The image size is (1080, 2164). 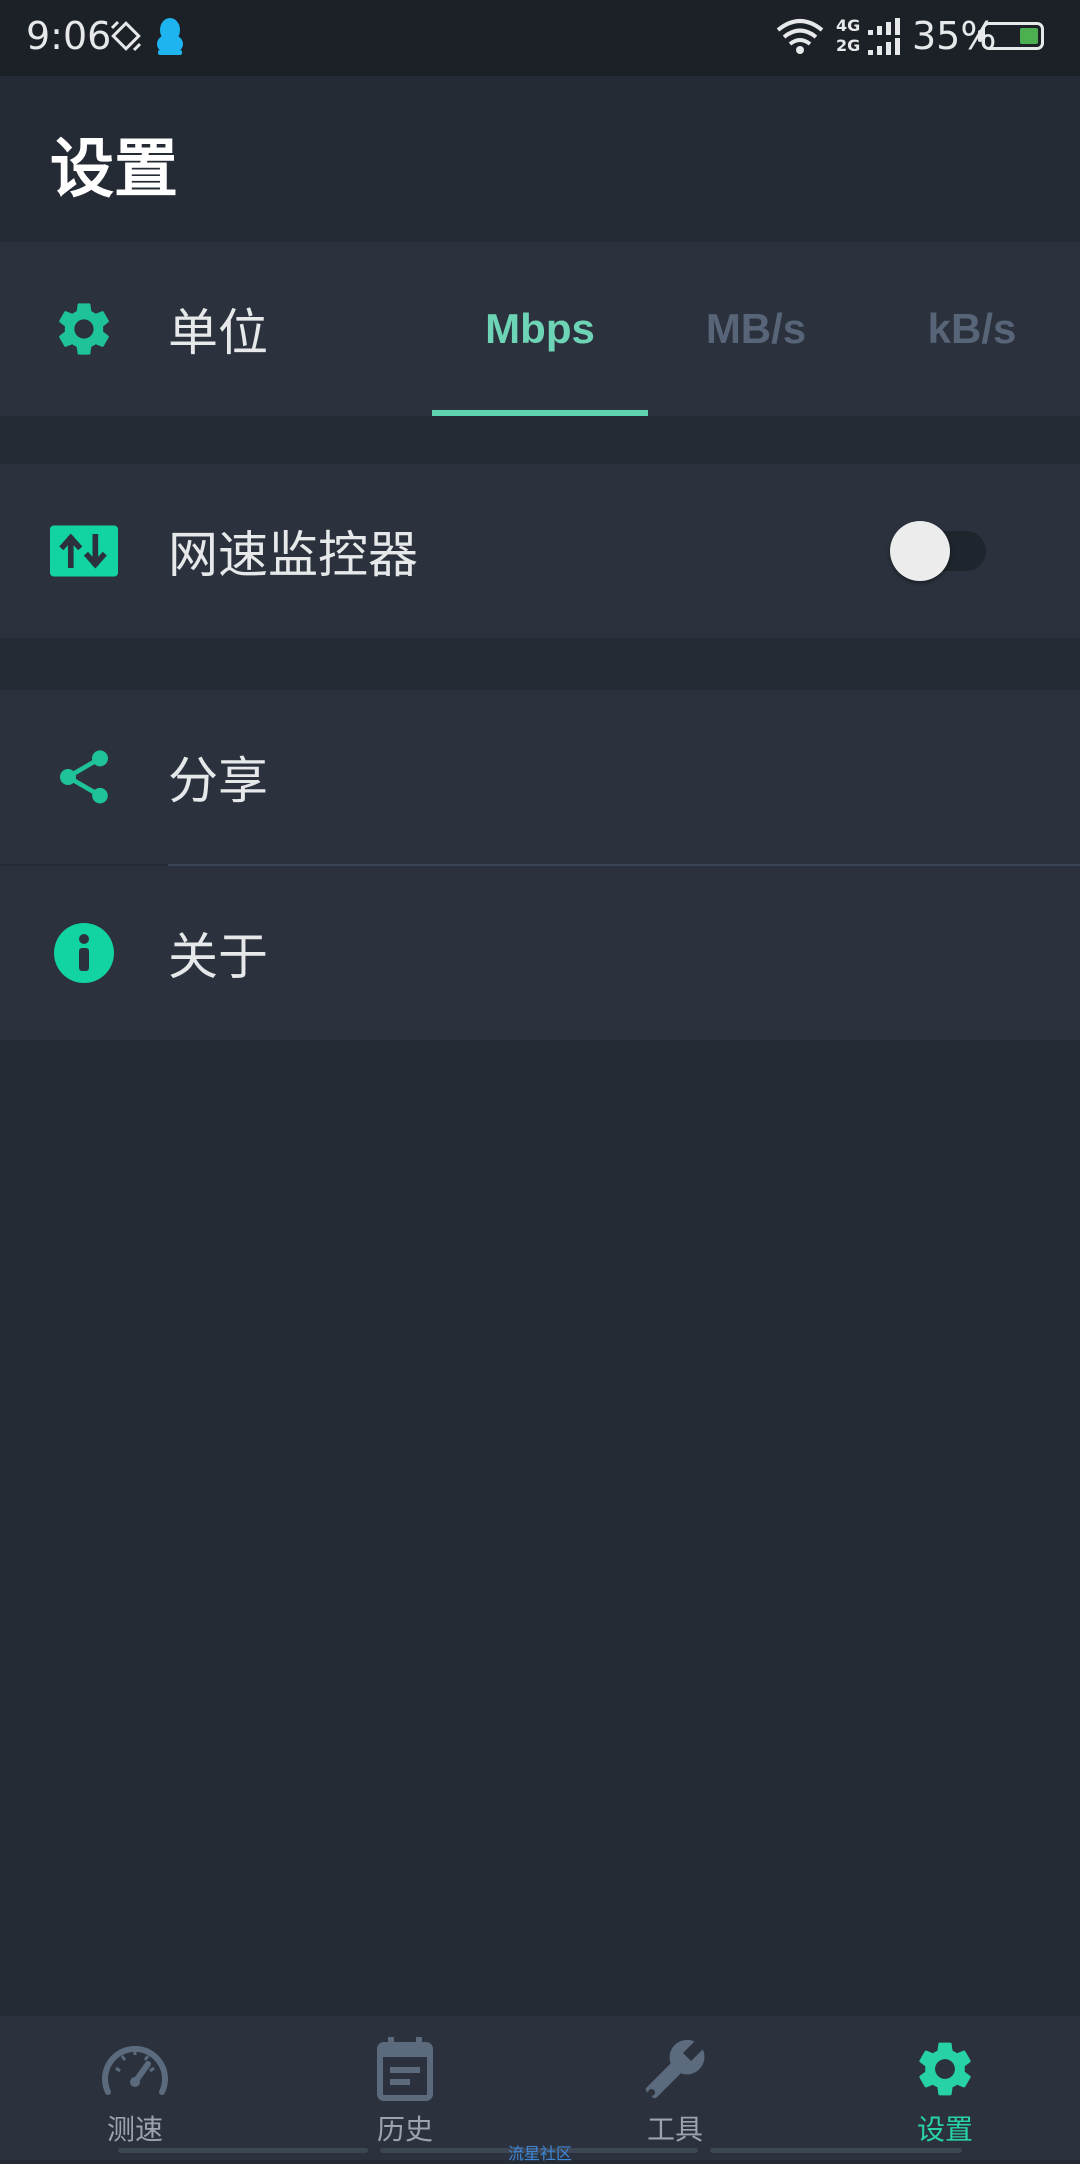 What do you see at coordinates (1013, 36) in the screenshot?
I see `battery-icon` at bounding box center [1013, 36].